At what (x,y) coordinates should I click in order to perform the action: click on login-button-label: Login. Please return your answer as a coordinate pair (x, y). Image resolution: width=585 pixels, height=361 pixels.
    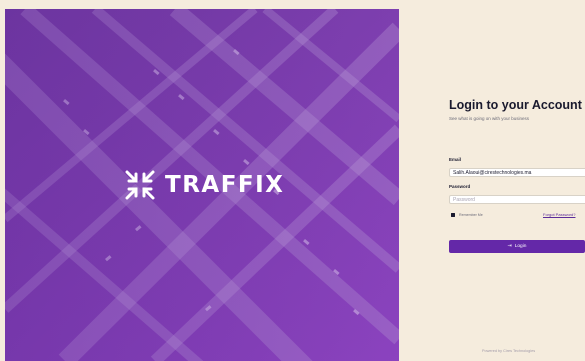
    Looking at the image, I should click on (520, 246).